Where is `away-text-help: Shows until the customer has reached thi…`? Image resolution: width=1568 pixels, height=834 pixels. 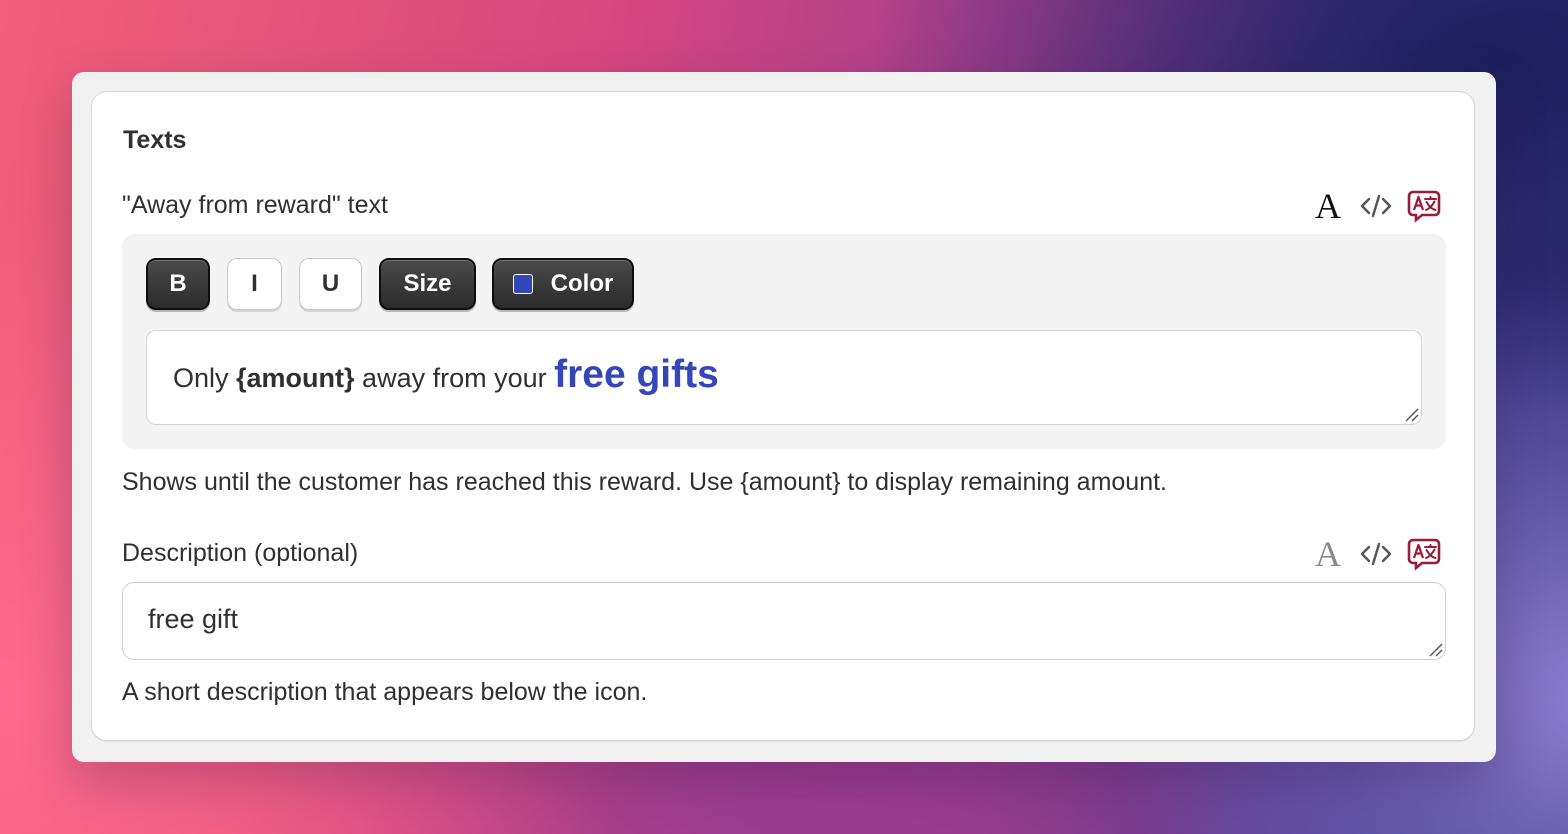
away-text-help: Shows until the customer has reached thi… is located at coordinates (644, 482).